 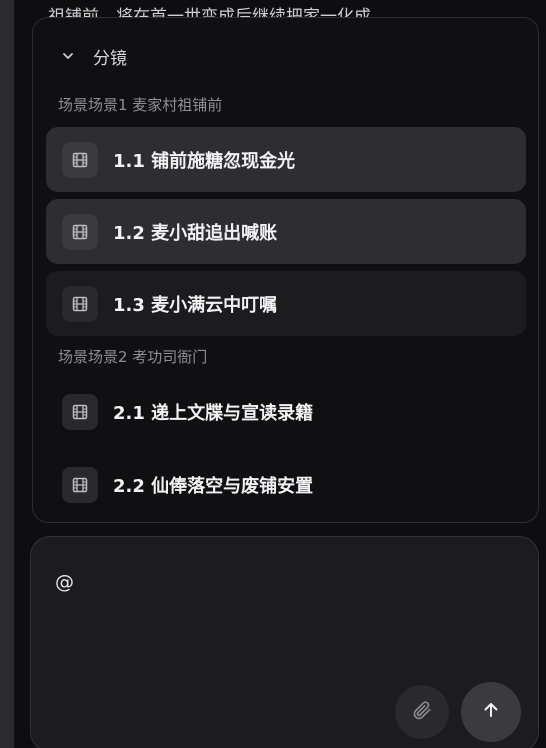 I want to click on shot-label: 1.2 麦小甜追出喊账, so click(x=195, y=233).